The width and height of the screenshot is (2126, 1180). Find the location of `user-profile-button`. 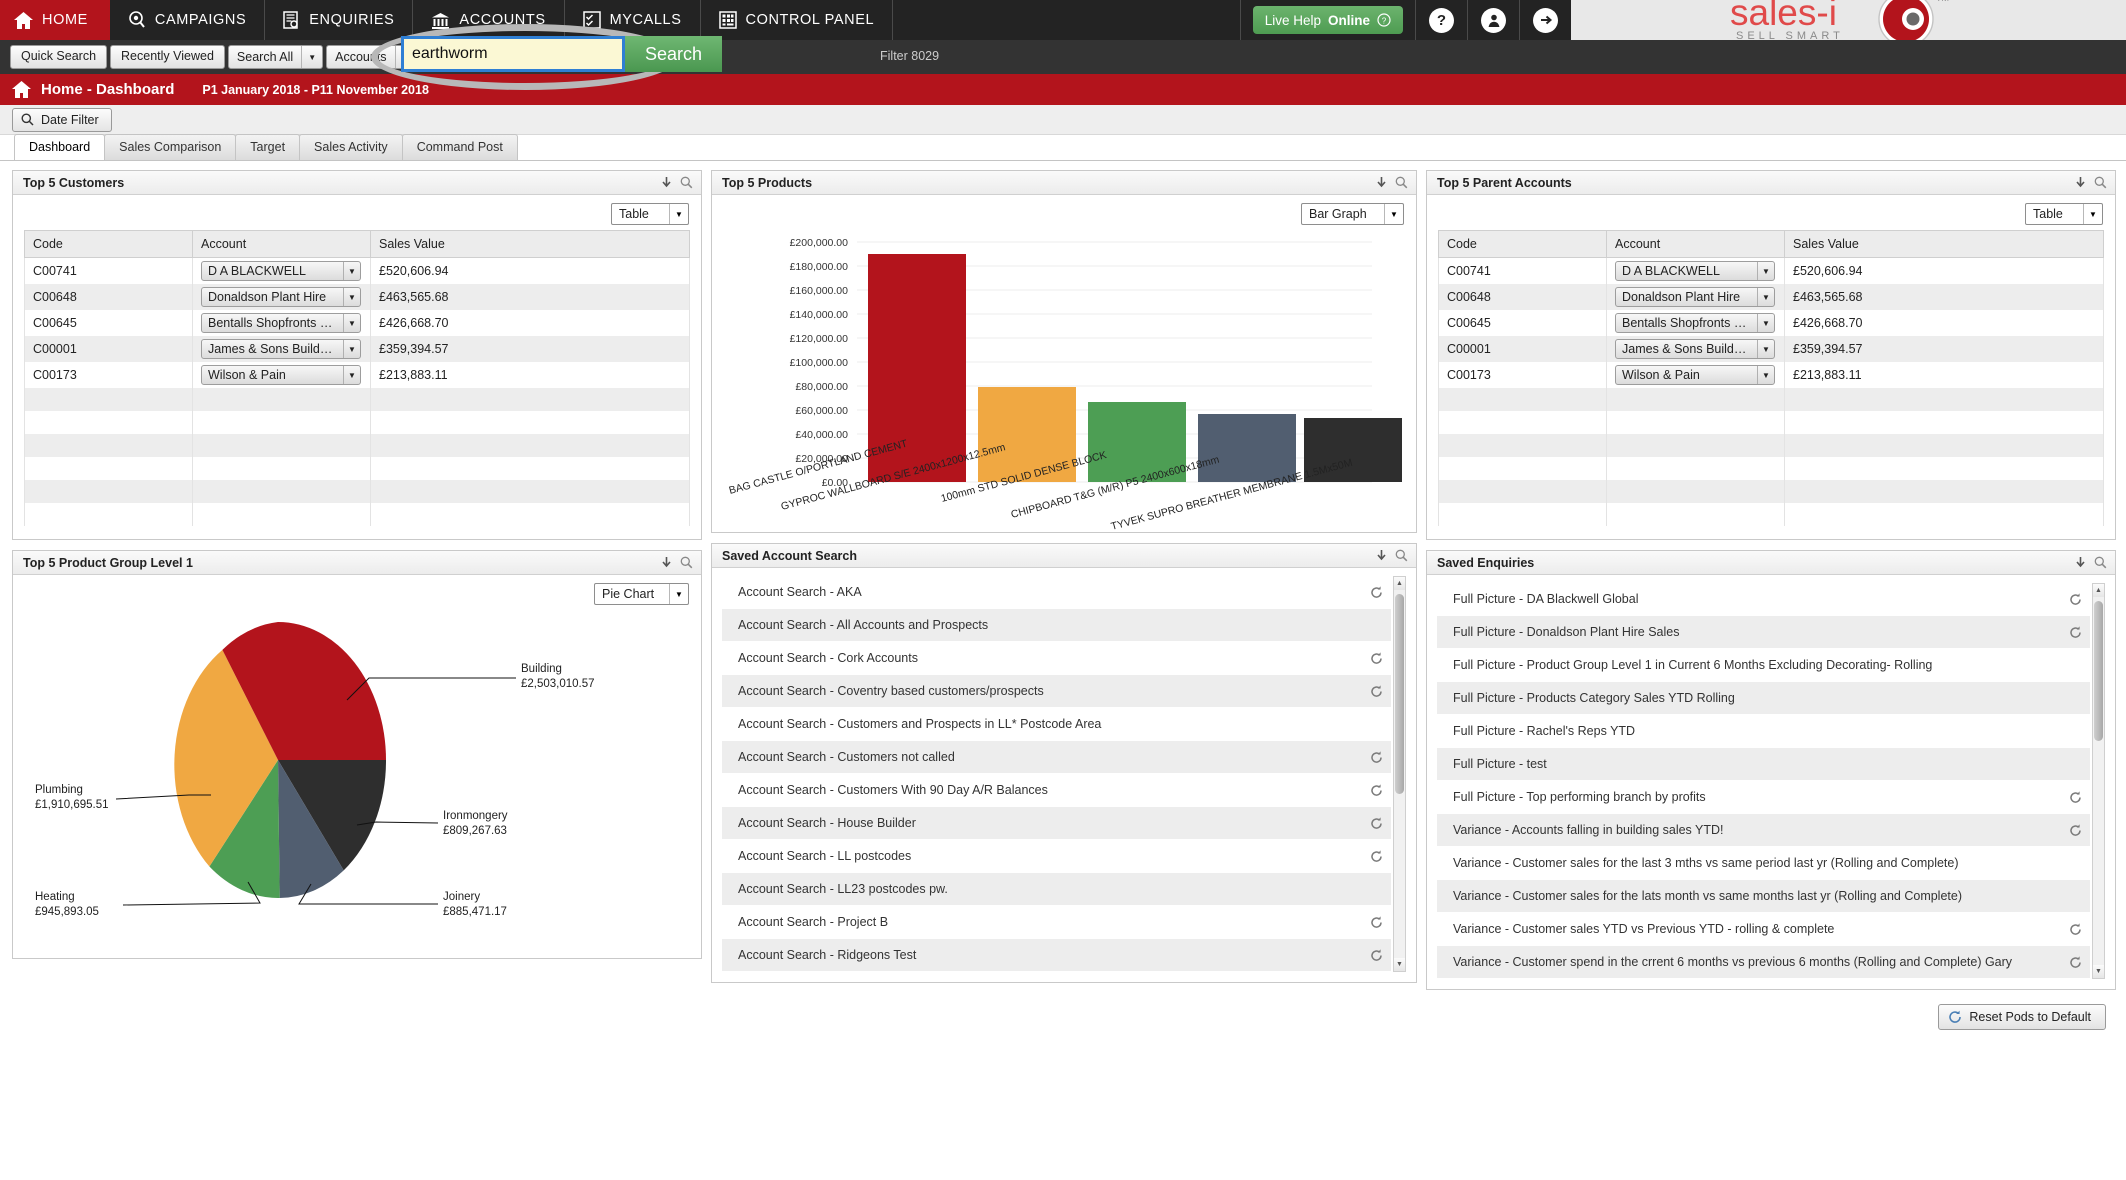

user-profile-button is located at coordinates (1493, 20).